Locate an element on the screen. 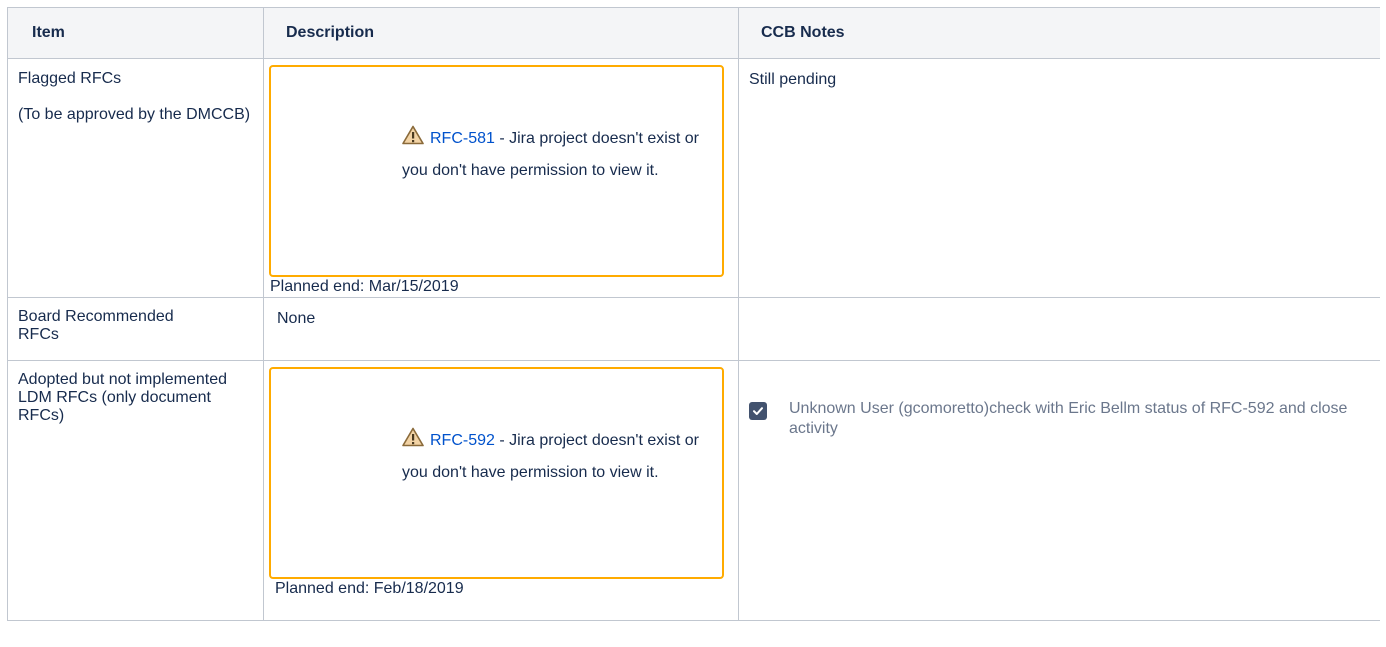 The image size is (1386, 647). planned-end-date: Planned end: Feb/18/2019 is located at coordinates (369, 588).